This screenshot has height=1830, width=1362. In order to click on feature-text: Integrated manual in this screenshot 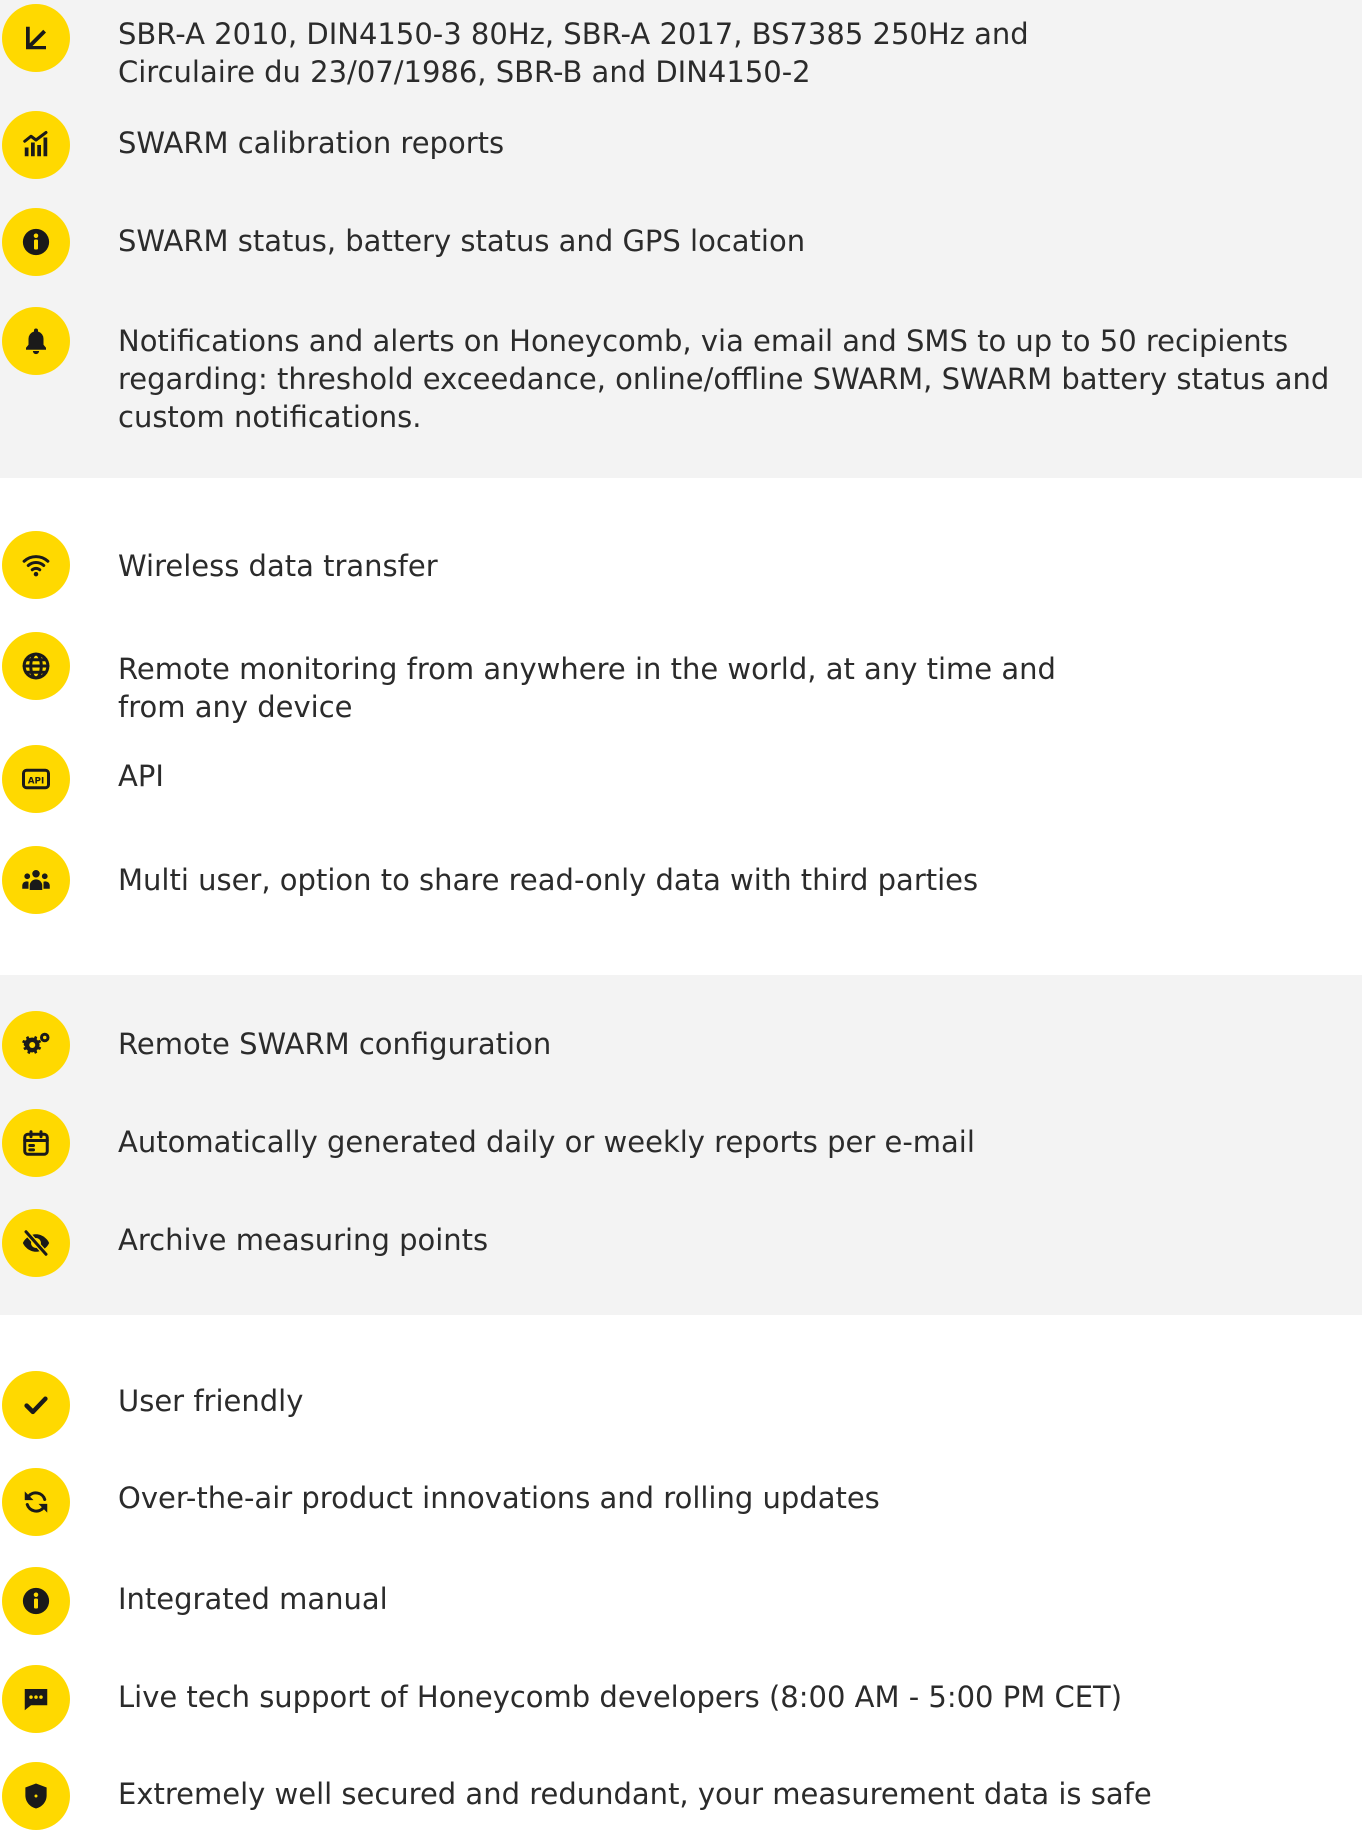, I will do `click(736, 1599)`.